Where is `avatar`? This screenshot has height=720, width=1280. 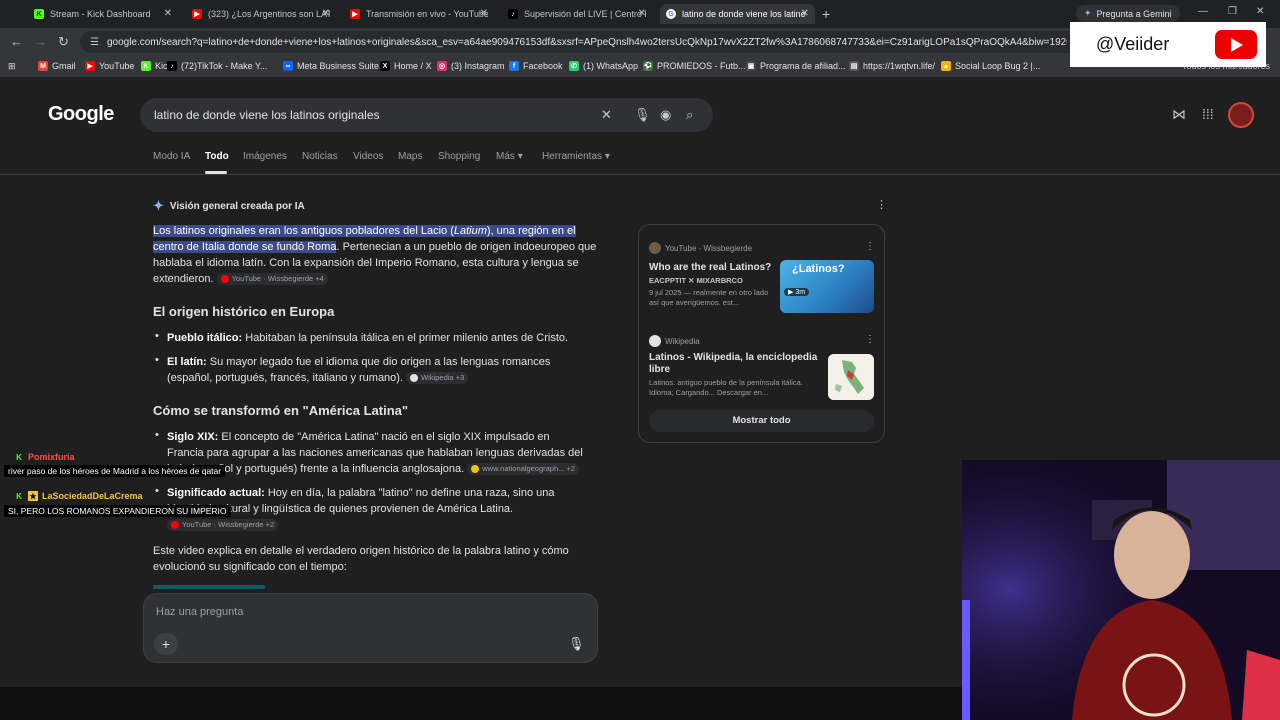
avatar is located at coordinates (1241, 115).